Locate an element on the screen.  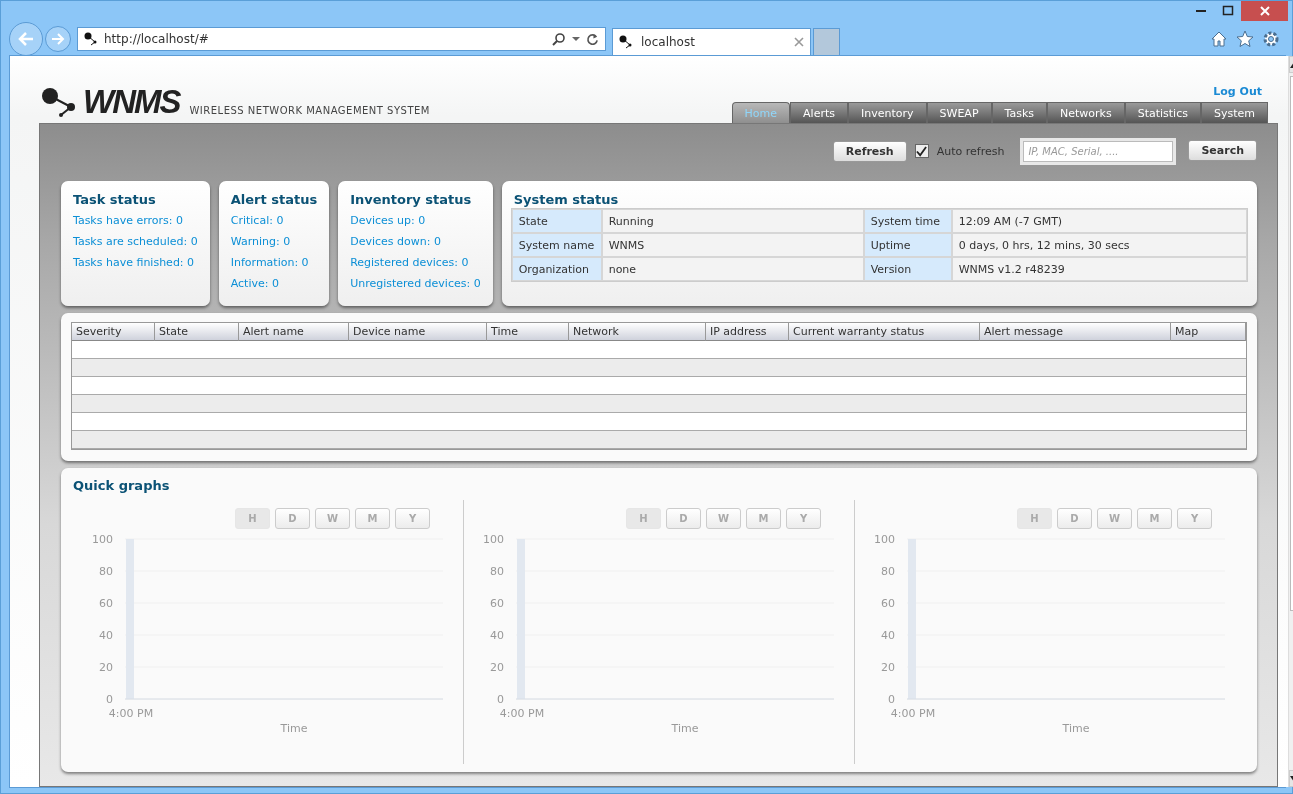
status-link: Critical: 0 is located at coordinates (274, 220).